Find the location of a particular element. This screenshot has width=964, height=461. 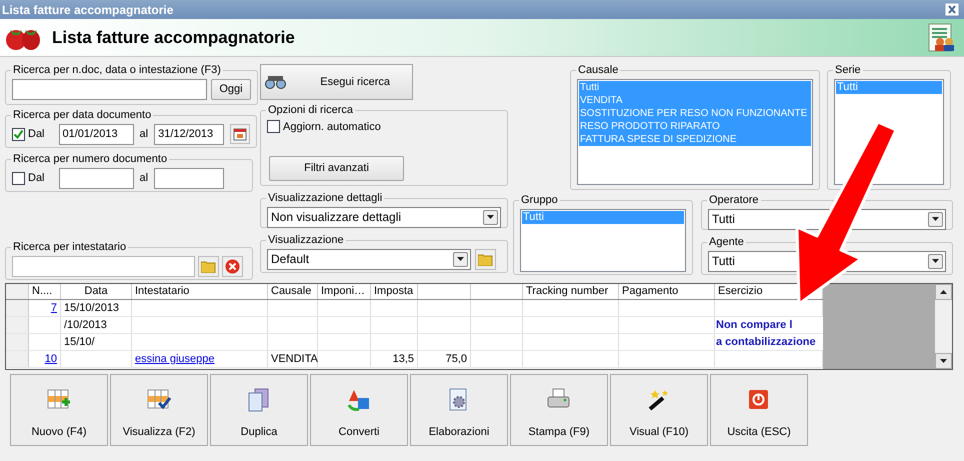

table-row: /10/2013 Non compare l is located at coordinates (414, 325).